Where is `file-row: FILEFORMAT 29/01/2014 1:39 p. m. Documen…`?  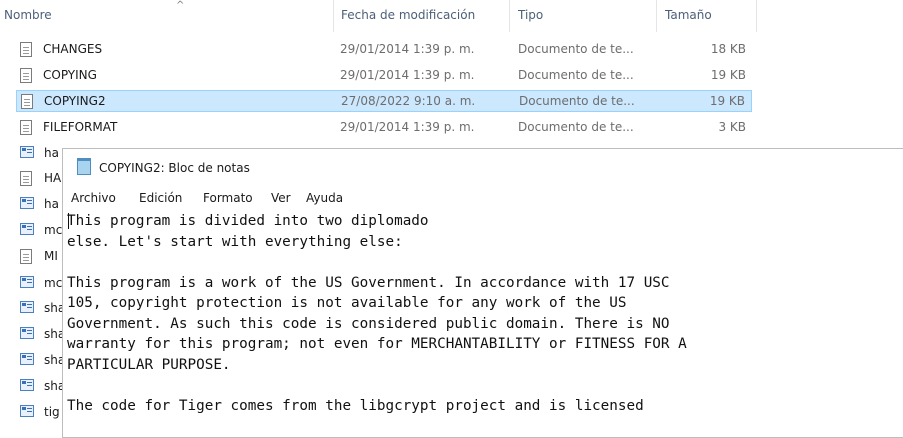 file-row: FILEFORMAT 29/01/2014 1:39 p. m. Documen… is located at coordinates (384, 128).